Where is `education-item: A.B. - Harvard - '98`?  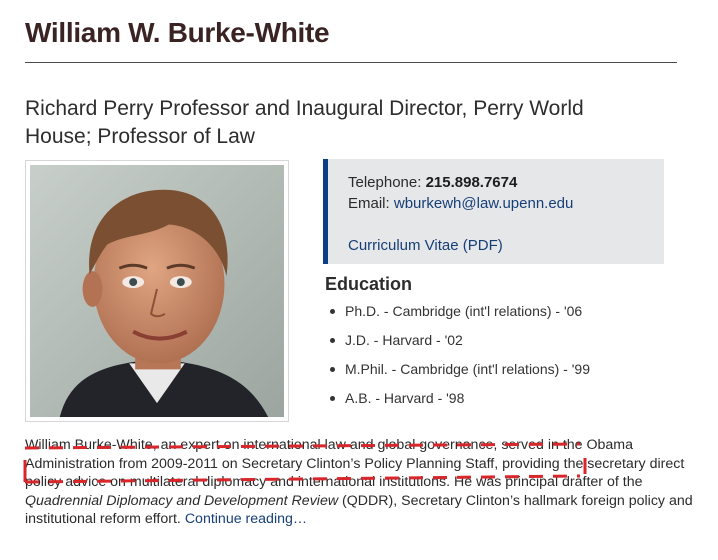 education-item: A.B. - Harvard - '98 is located at coordinates (460, 402).